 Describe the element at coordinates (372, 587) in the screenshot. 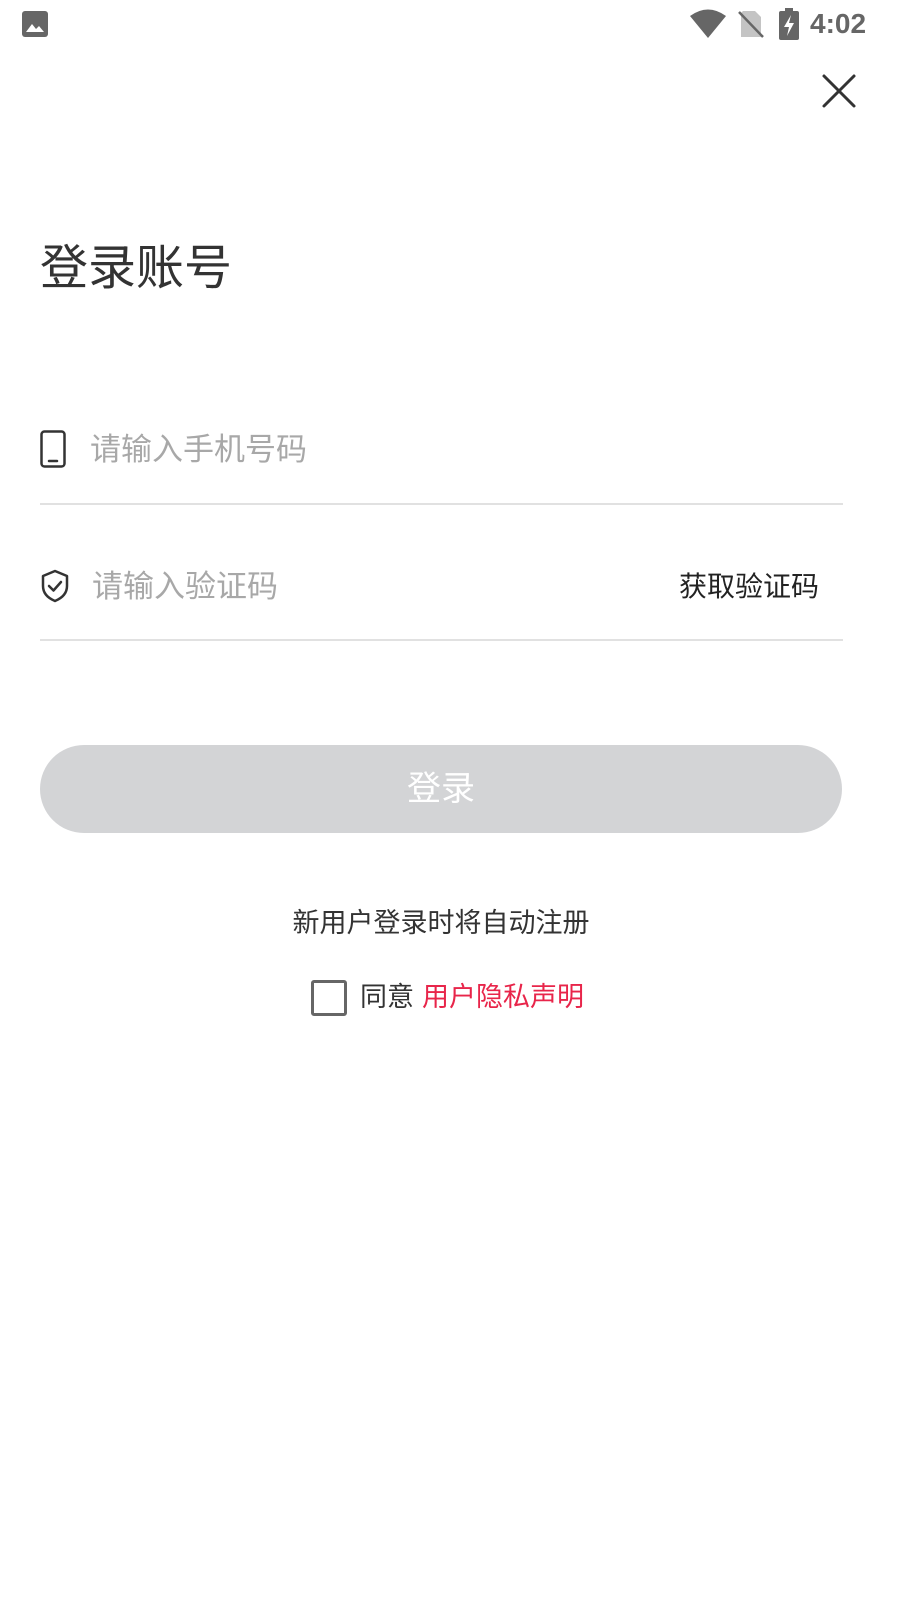

I see `verification-code-input` at that location.